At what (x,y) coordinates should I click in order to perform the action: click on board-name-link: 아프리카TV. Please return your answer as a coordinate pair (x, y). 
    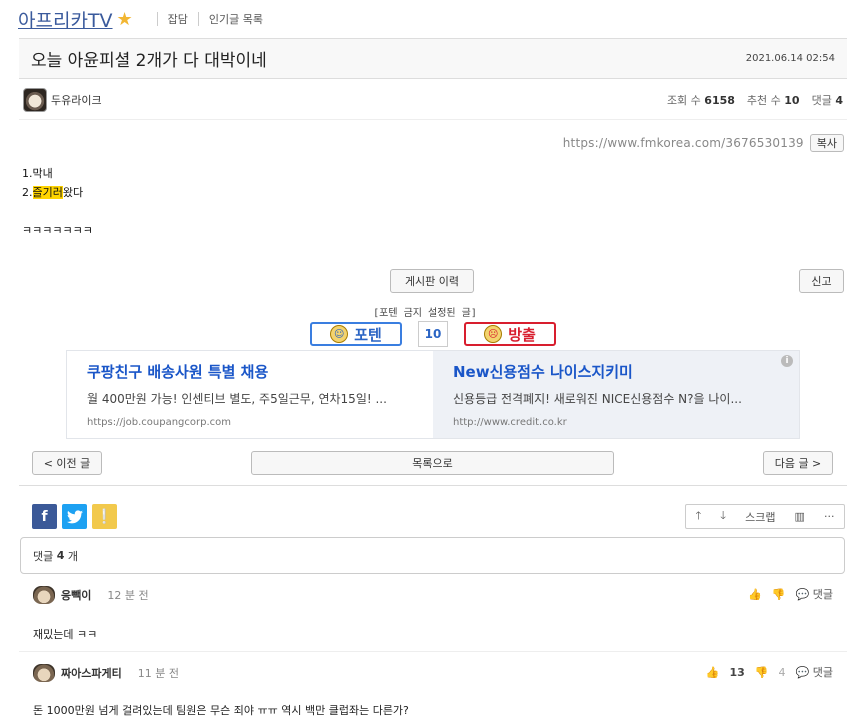
    Looking at the image, I should click on (65, 19).